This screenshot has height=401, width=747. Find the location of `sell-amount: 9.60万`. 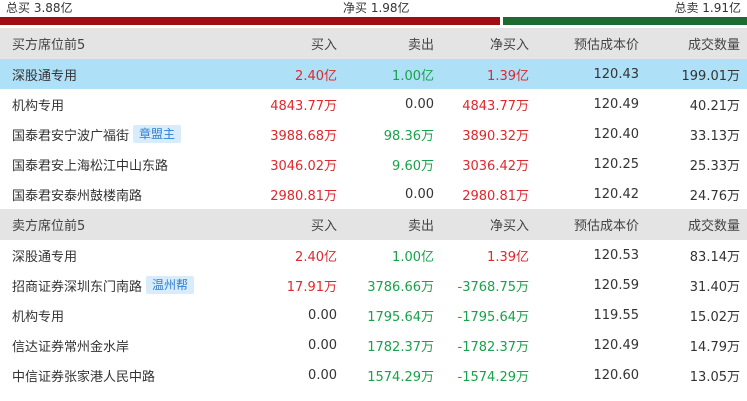

sell-amount: 9.60万 is located at coordinates (413, 166).